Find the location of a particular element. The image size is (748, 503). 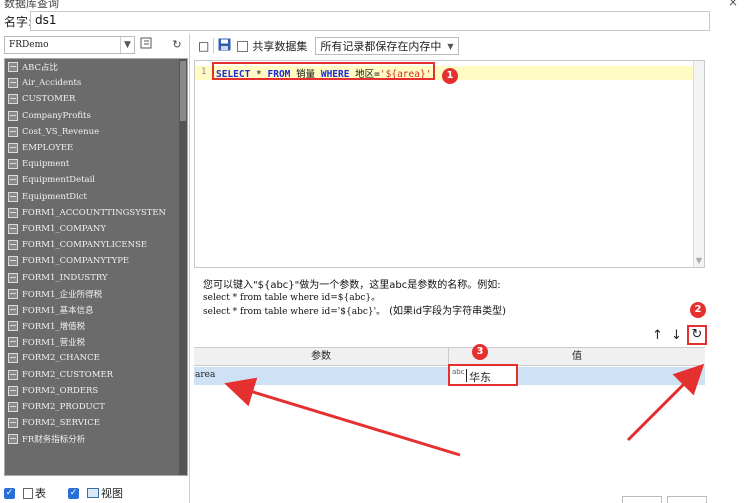

list-item: FORM2_CUSTOMER is located at coordinates (96, 375).